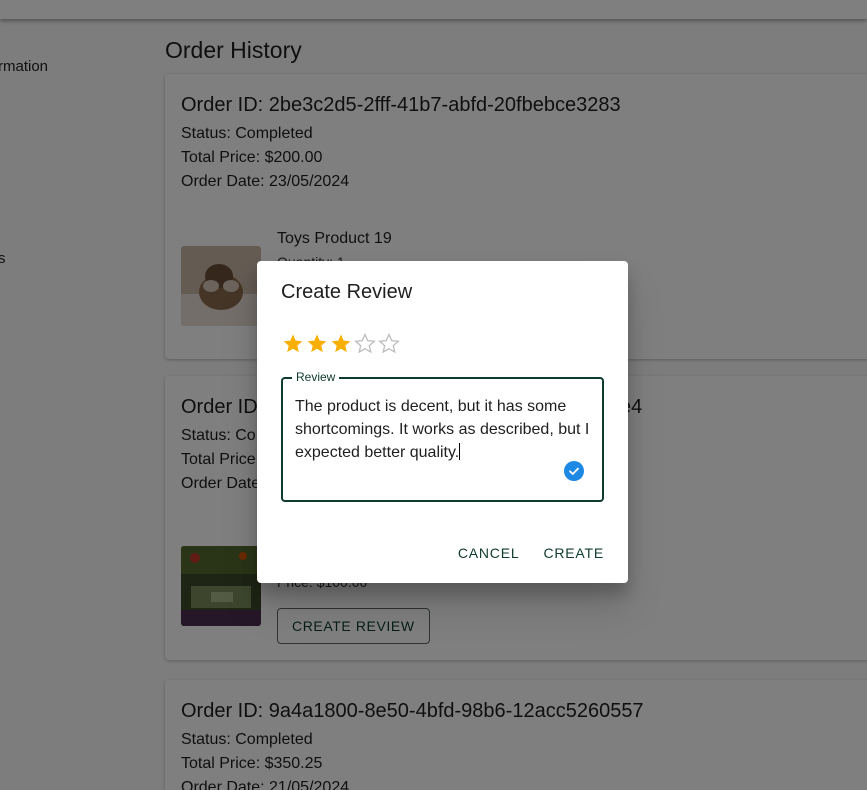  Describe the element at coordinates (573, 553) in the screenshot. I see `create-button: CREATE` at that location.